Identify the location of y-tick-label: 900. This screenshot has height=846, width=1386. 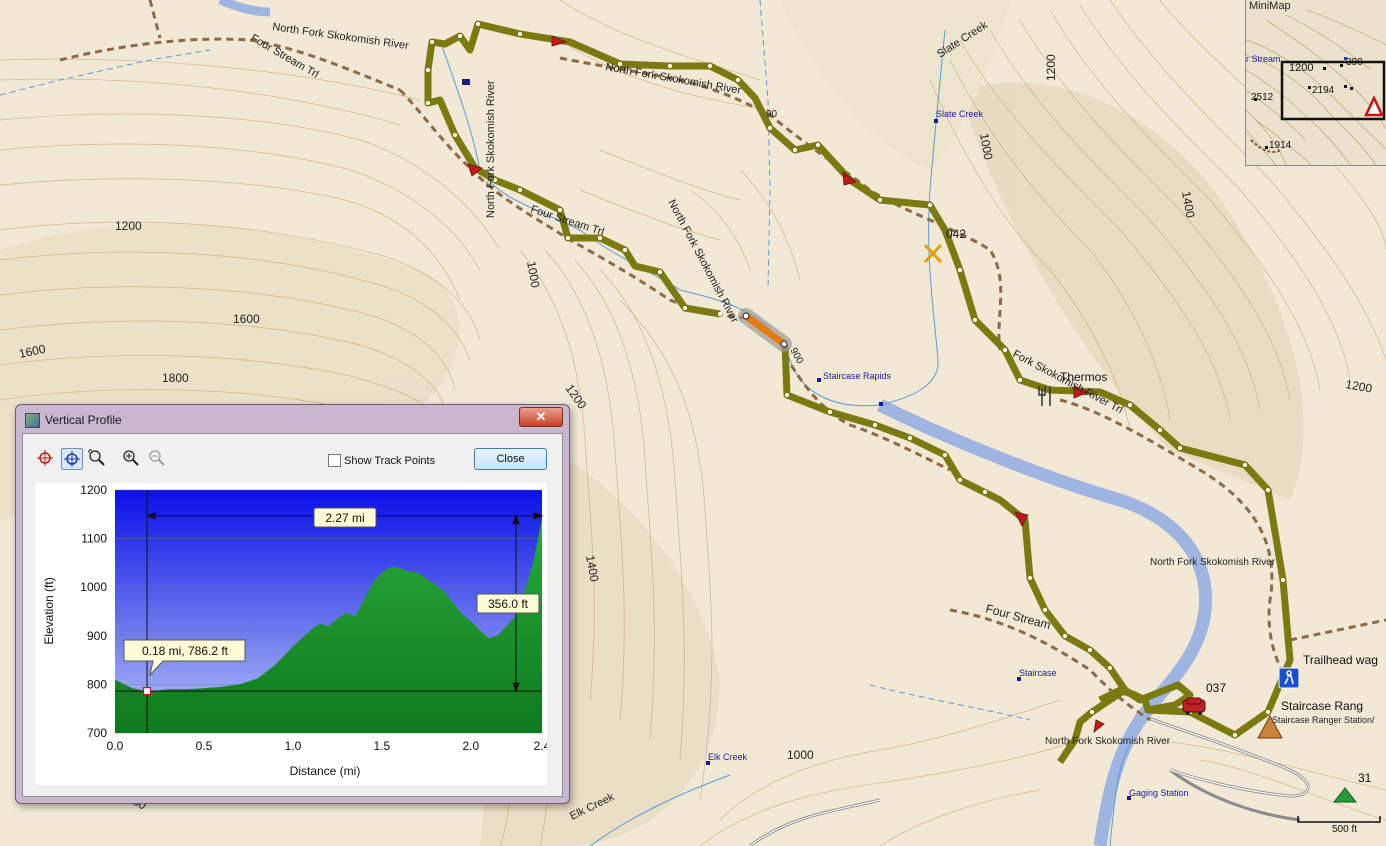
(97, 636).